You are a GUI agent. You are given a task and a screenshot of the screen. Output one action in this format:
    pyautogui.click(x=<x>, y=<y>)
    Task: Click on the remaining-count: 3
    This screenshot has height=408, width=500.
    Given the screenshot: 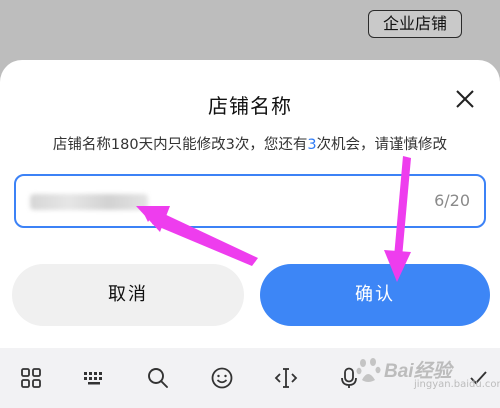 What is the action you would take?
    pyautogui.click(x=312, y=145)
    